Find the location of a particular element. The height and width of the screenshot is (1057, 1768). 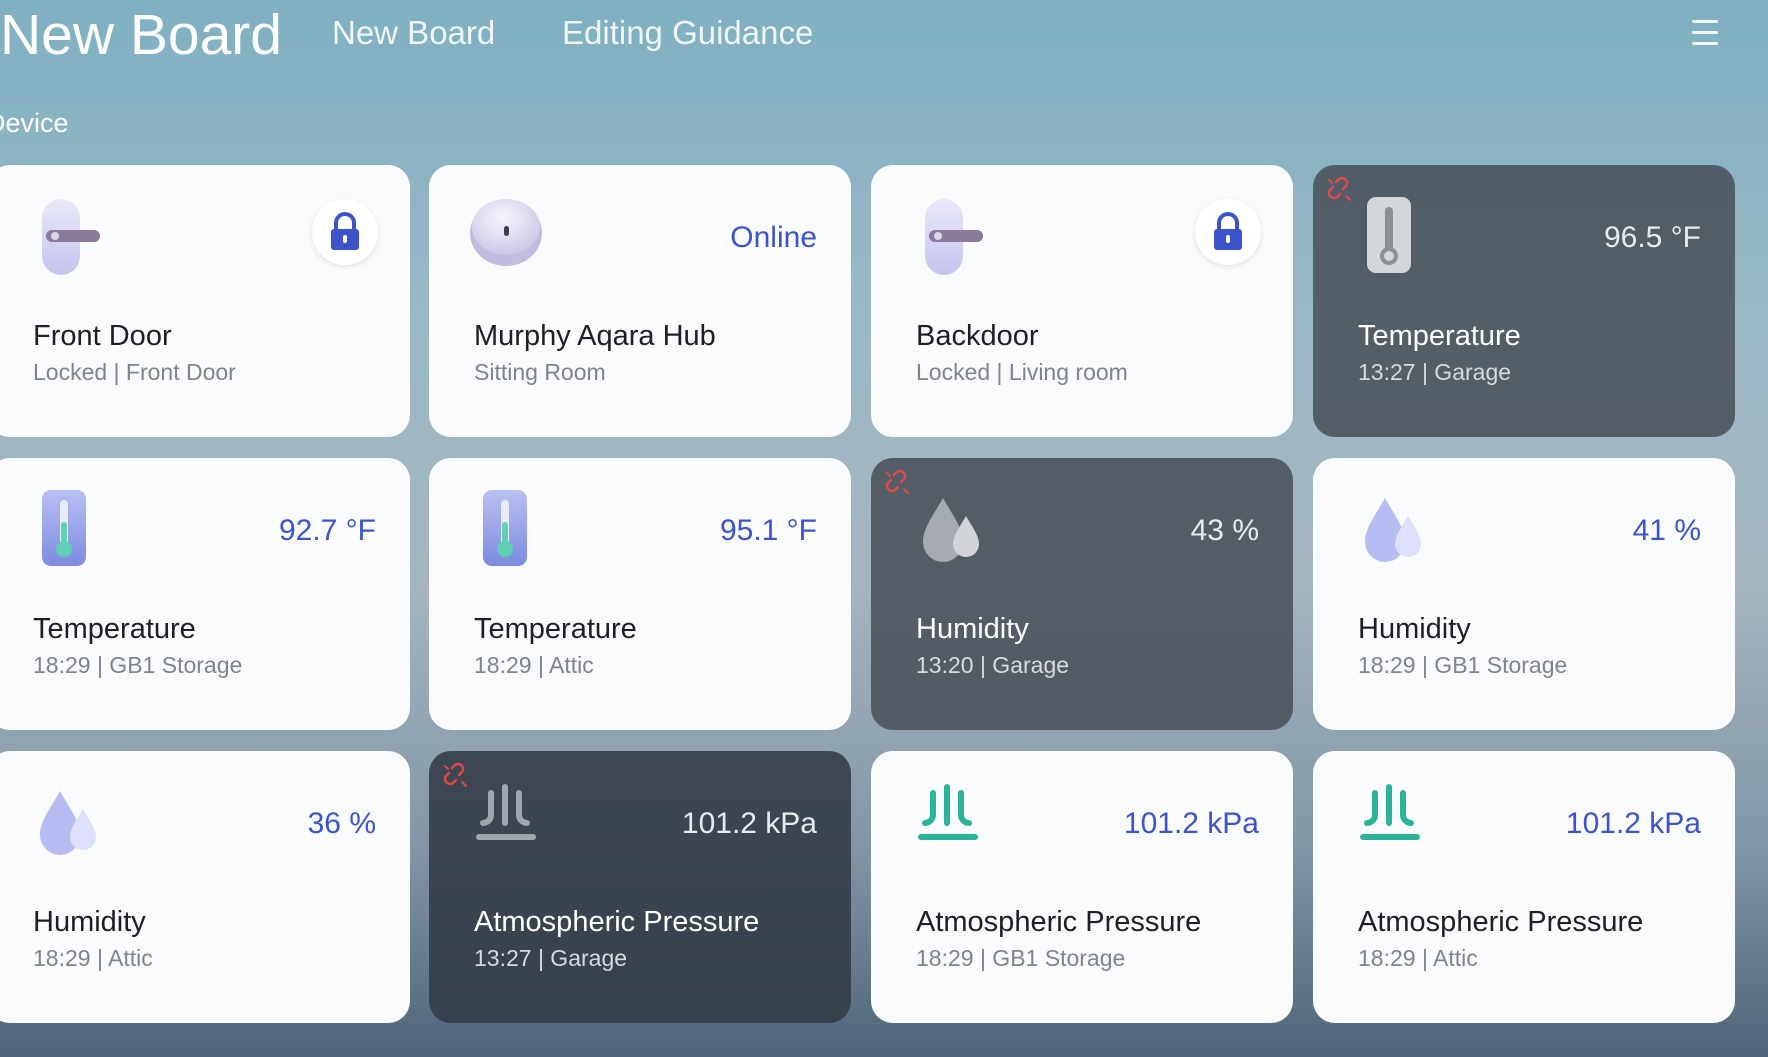

device-name: Front Door is located at coordinates (102, 336).